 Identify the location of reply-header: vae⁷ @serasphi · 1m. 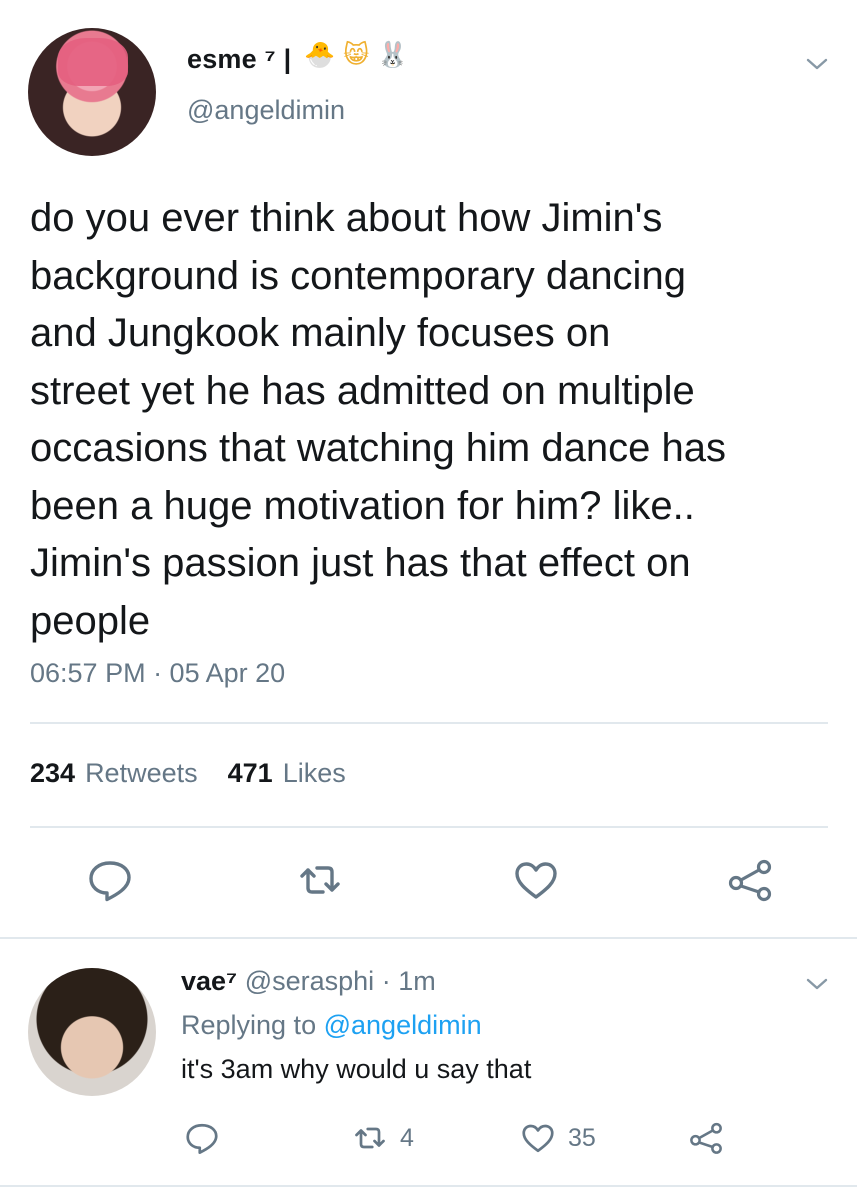
(308, 981).